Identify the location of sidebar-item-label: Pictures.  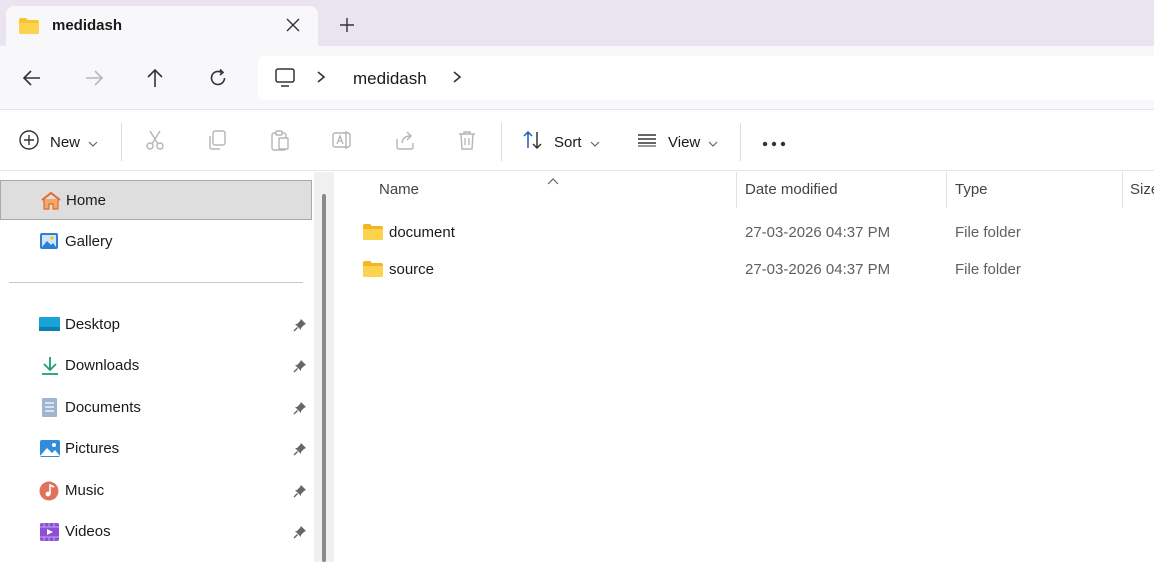
(92, 448).